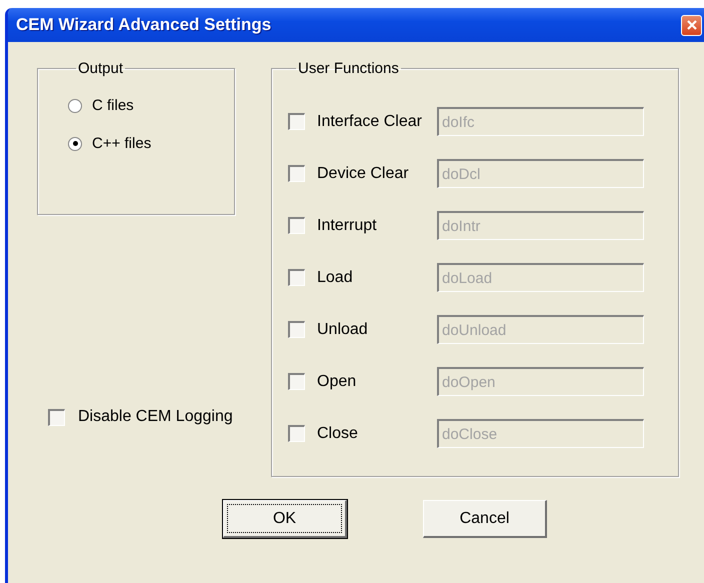  I want to click on close-icon, so click(692, 25).